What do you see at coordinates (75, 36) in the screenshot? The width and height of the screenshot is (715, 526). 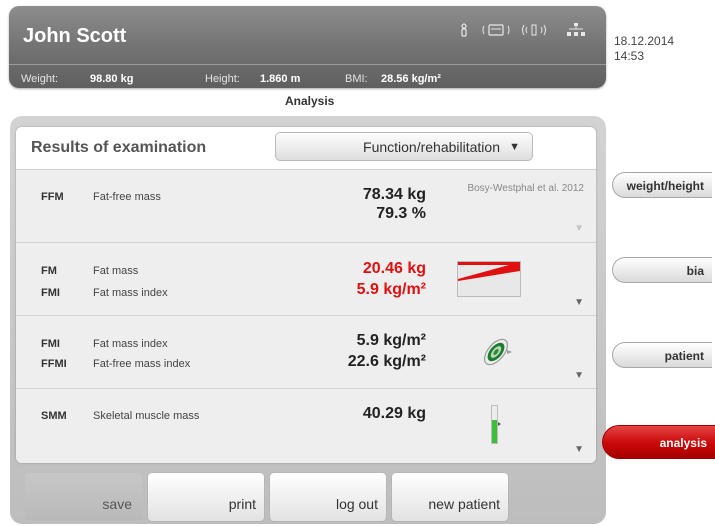 I see `patient-name: John Scott` at bounding box center [75, 36].